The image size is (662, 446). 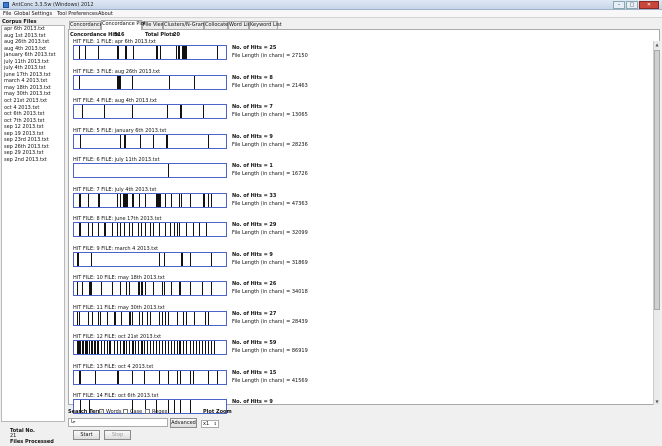 I want to click on search-input: جا, so click(x=118, y=422).